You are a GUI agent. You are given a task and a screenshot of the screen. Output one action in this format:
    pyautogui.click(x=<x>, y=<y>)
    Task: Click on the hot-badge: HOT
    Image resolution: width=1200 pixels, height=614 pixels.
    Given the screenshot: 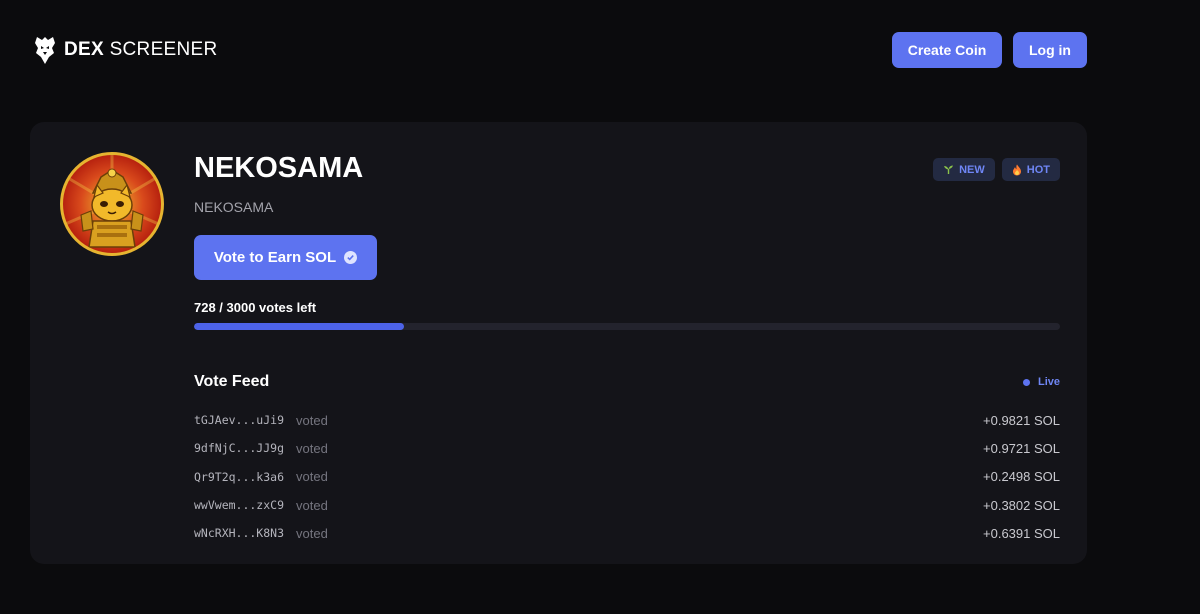 What is the action you would take?
    pyautogui.click(x=1030, y=169)
    